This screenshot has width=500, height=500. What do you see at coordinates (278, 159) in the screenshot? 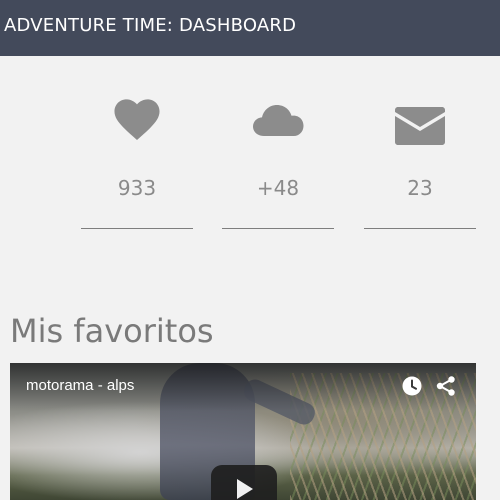
I see `stat-cloud: +48` at bounding box center [278, 159].